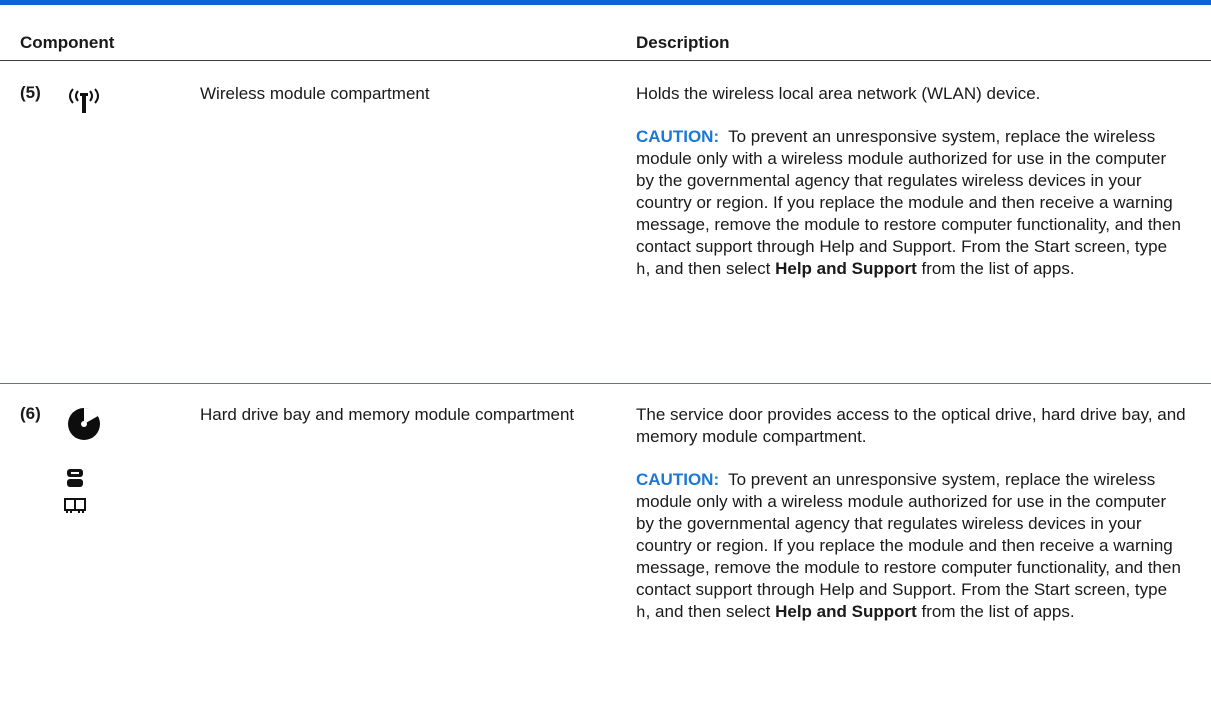 Image resolution: width=1211 pixels, height=721 pixels. What do you see at coordinates (30, 92) in the screenshot?
I see `row-number: (5)` at bounding box center [30, 92].